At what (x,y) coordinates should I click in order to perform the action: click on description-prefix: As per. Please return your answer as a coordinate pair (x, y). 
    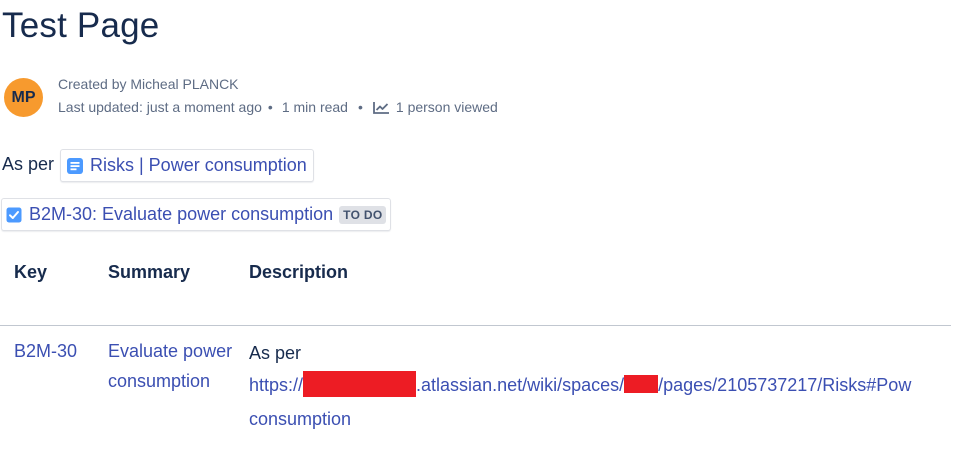
    Looking at the image, I should click on (275, 353).